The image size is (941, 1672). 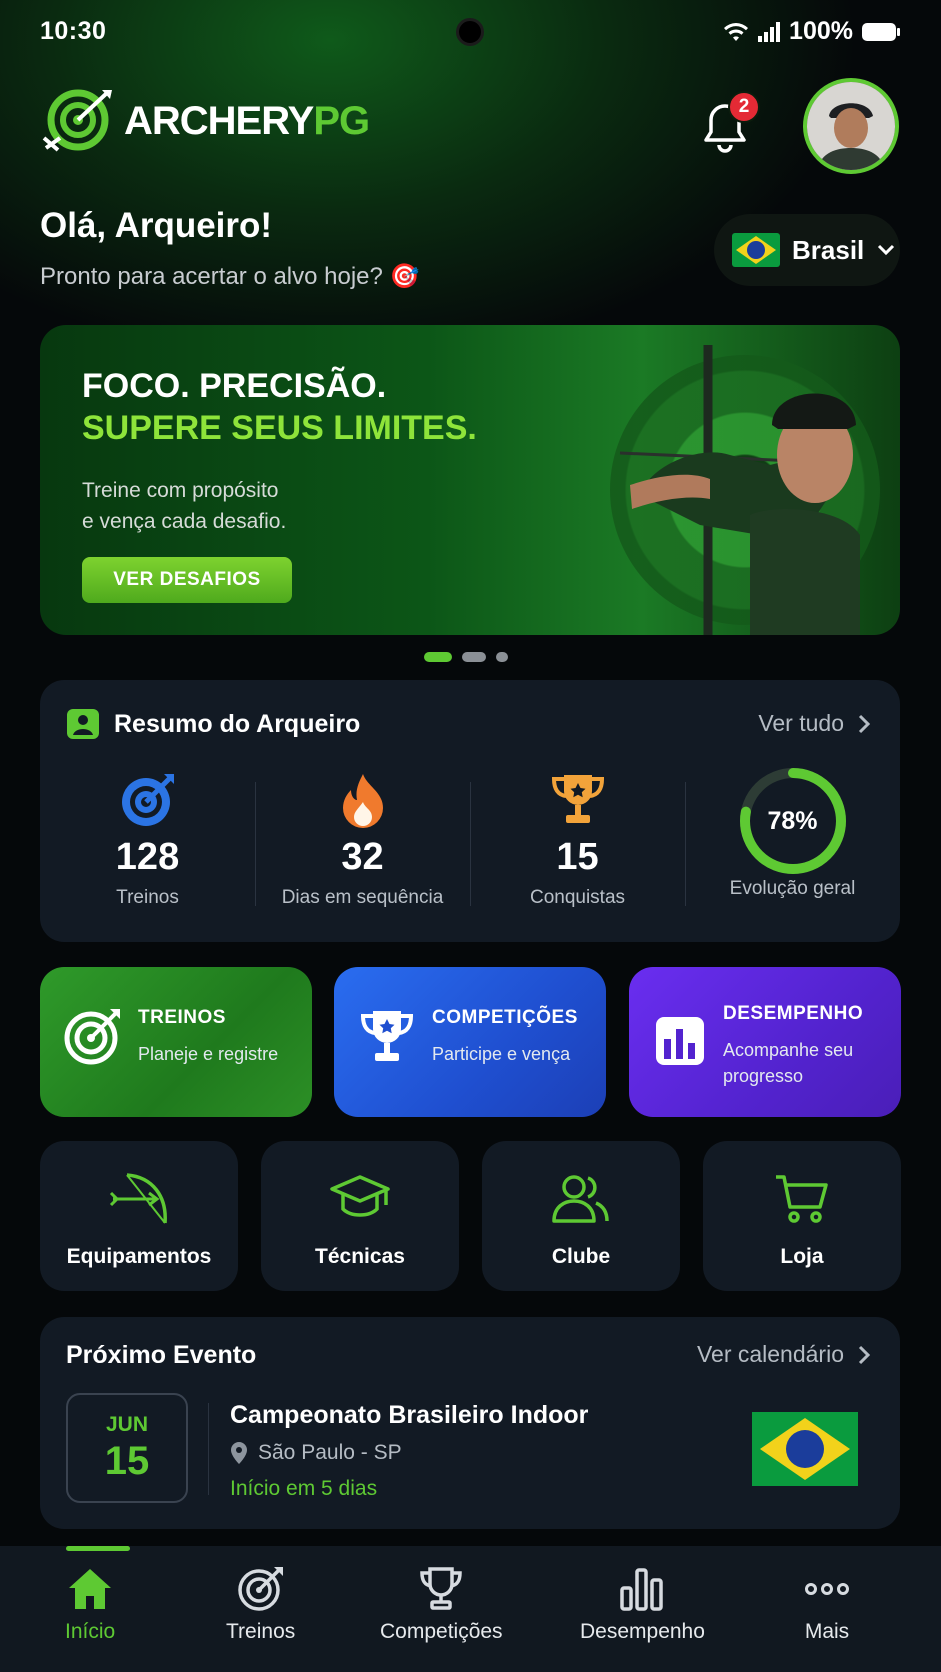 What do you see at coordinates (577, 857) in the screenshot?
I see `stat-value: 15` at bounding box center [577, 857].